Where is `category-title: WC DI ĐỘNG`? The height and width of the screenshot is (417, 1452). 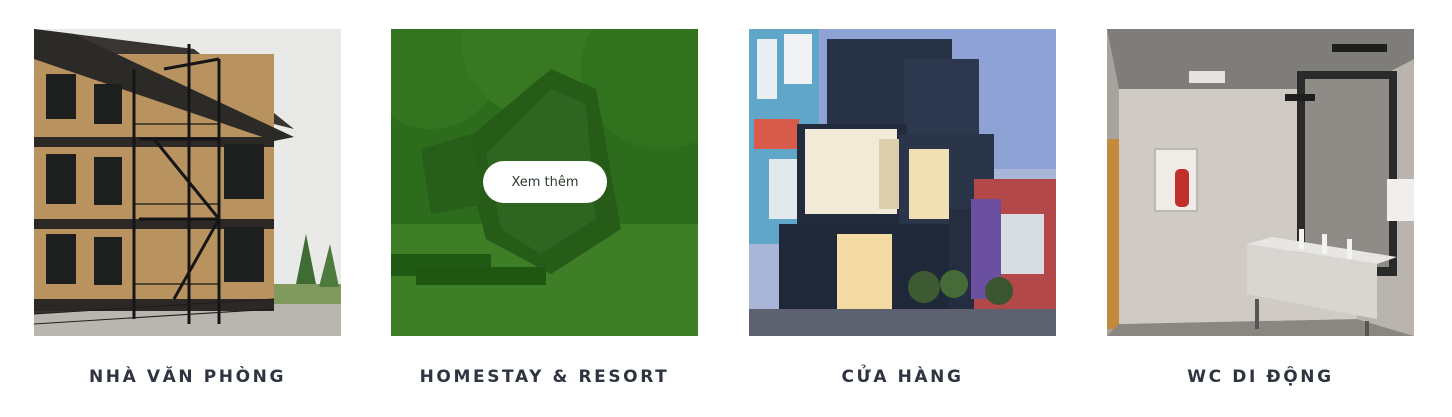 category-title: WC DI ĐỘNG is located at coordinates (1260, 377).